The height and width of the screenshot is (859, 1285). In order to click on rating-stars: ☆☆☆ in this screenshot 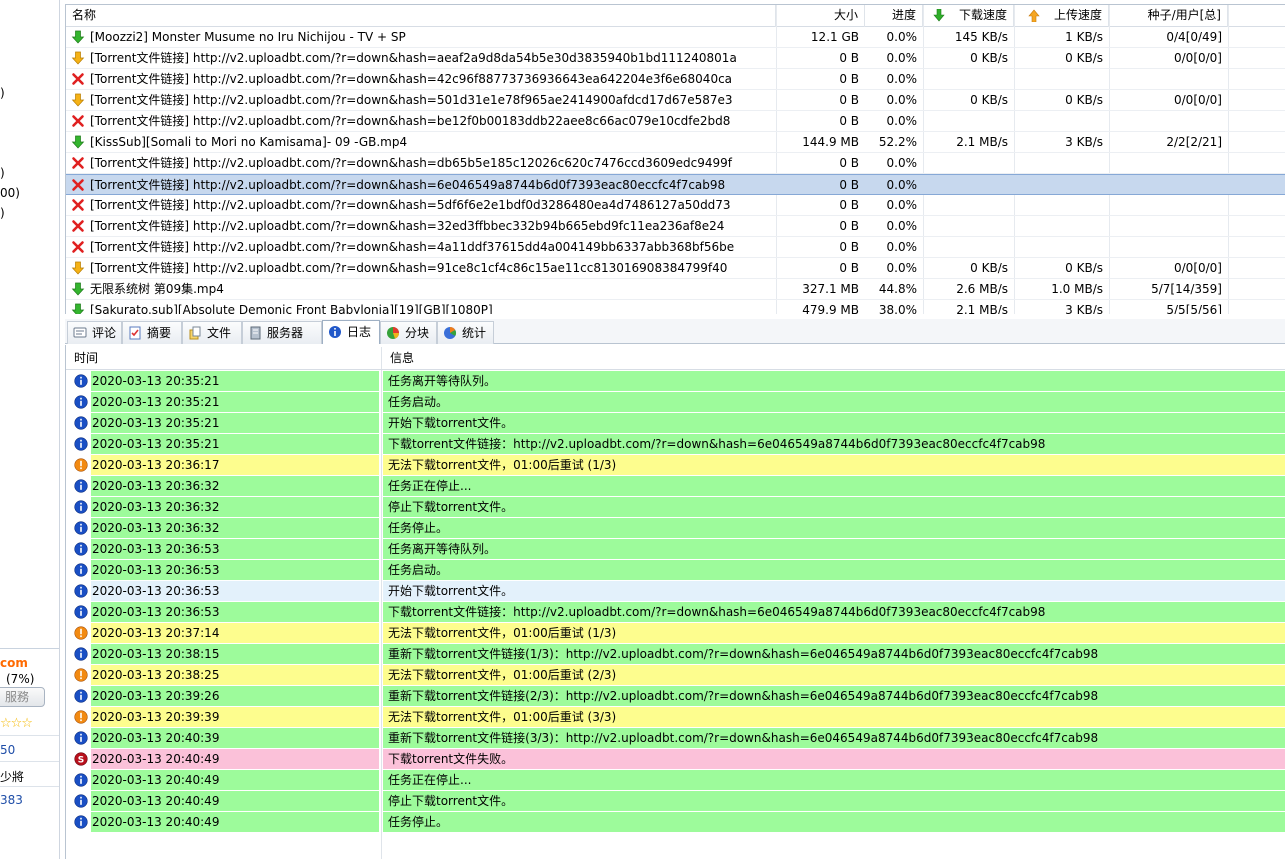, I will do `click(16, 723)`.